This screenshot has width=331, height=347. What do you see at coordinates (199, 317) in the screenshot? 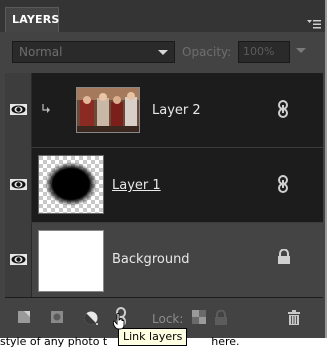
I see `lock-transparency-icon` at bounding box center [199, 317].